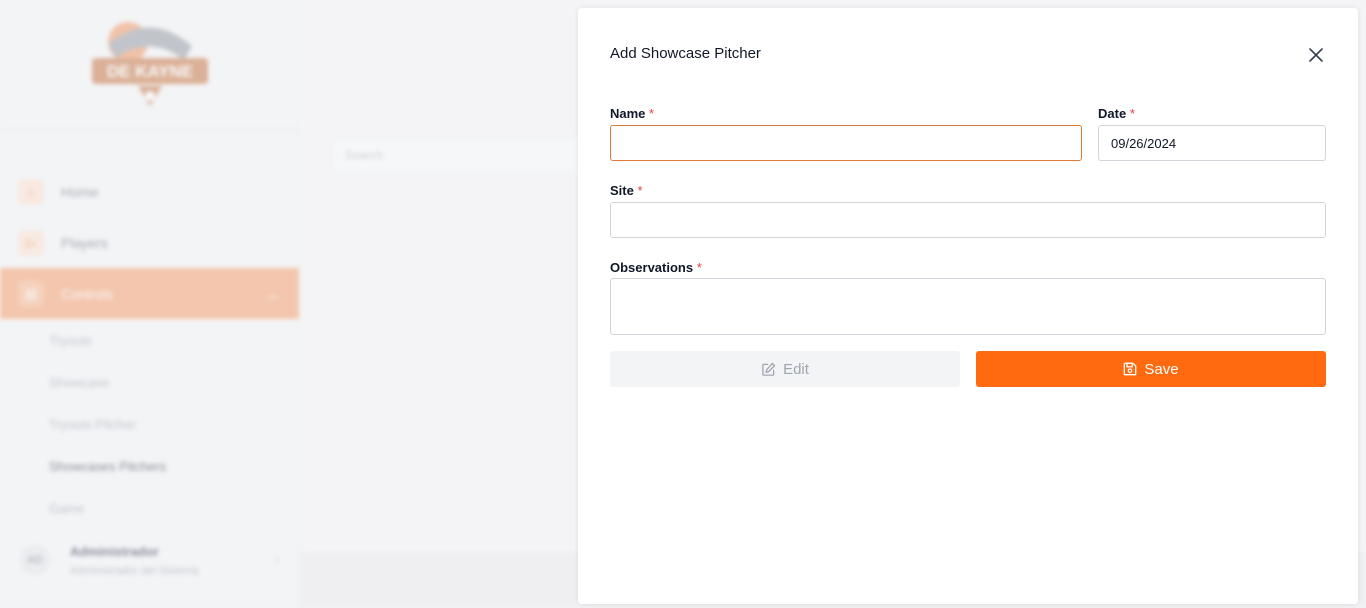 This screenshot has height=608, width=1366. What do you see at coordinates (84, 242) in the screenshot?
I see `sidebar-item-label: Players` at bounding box center [84, 242].